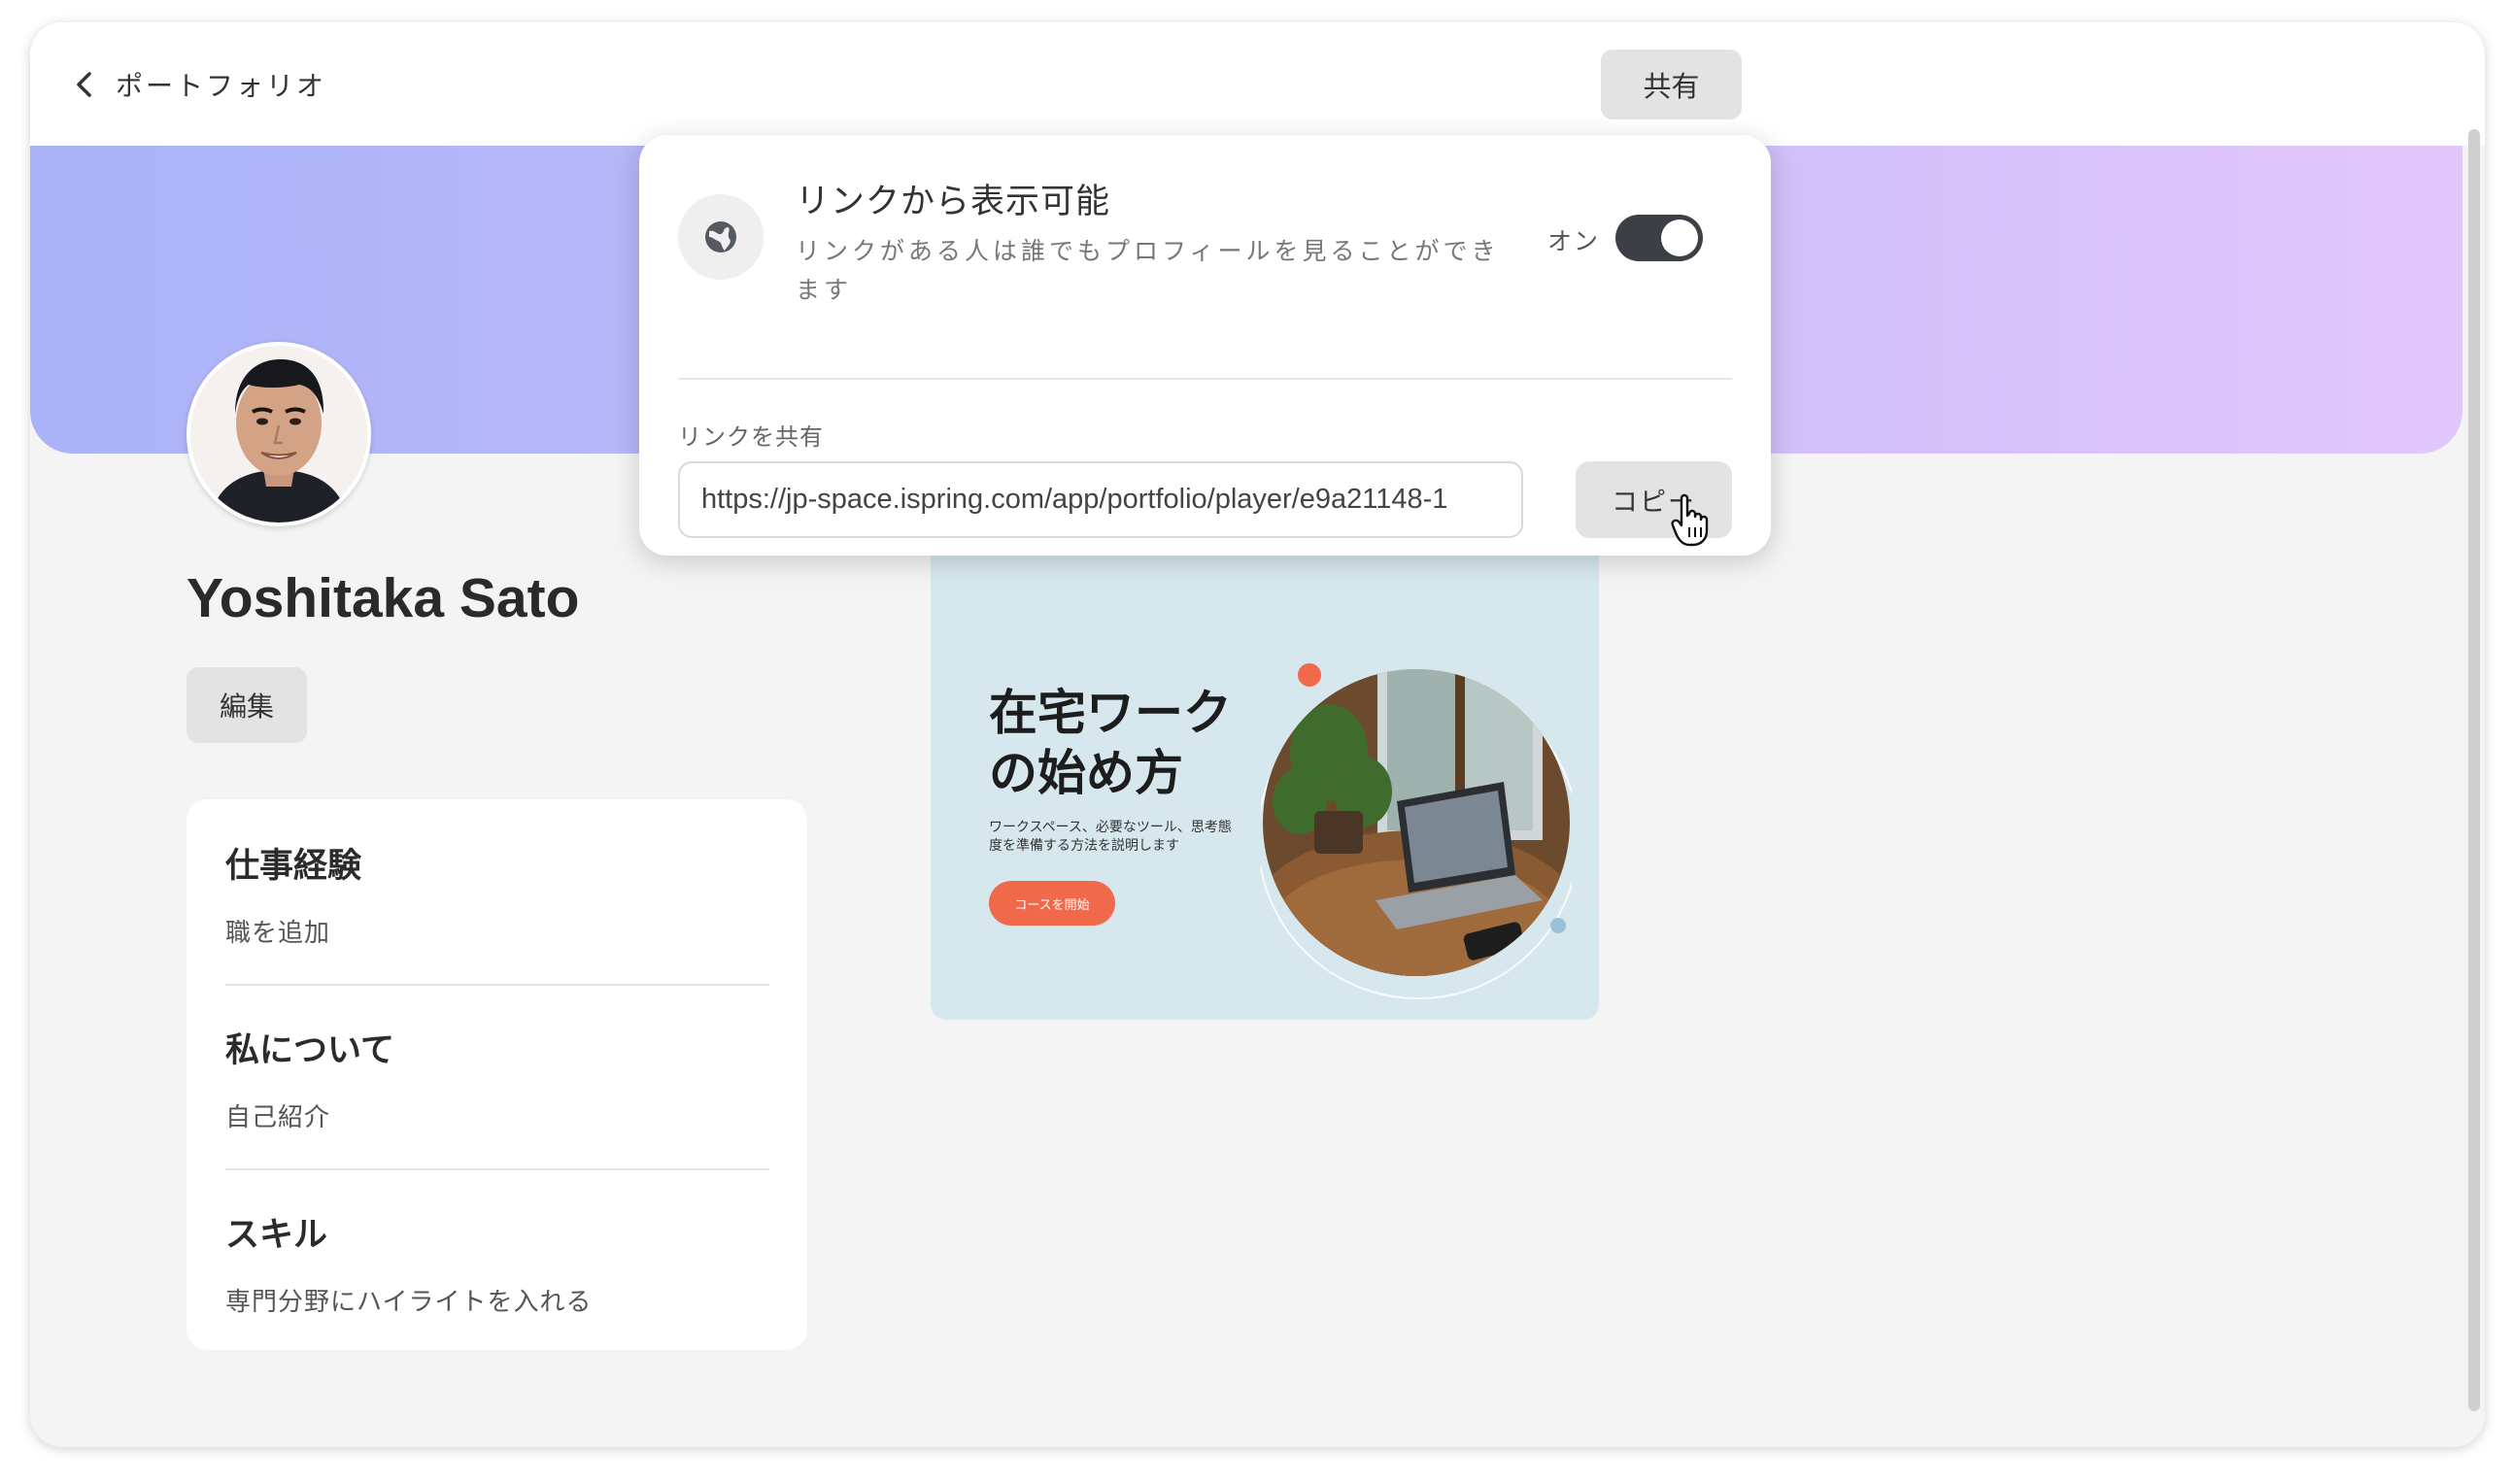 Image resolution: width=2514 pixels, height=1484 pixels. What do you see at coordinates (1111, 743) in the screenshot?
I see `course-title: 在宅ワークの始め方` at bounding box center [1111, 743].